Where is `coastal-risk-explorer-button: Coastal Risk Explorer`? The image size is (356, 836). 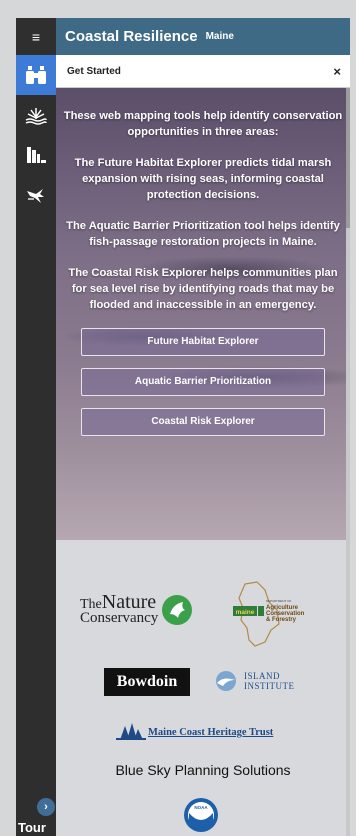 coastal-risk-explorer-button: Coastal Risk Explorer is located at coordinates (203, 422).